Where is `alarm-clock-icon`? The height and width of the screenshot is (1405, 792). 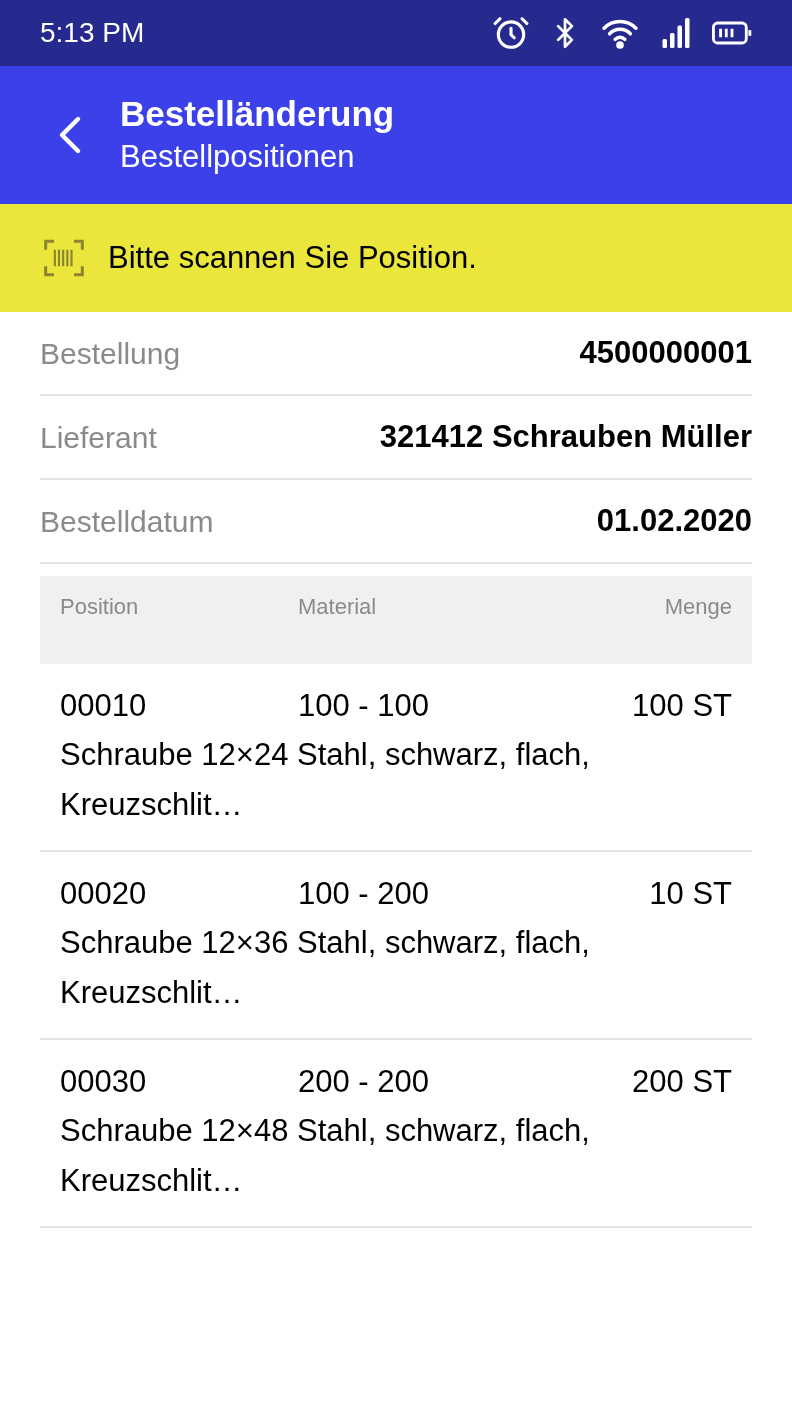 alarm-clock-icon is located at coordinates (511, 33).